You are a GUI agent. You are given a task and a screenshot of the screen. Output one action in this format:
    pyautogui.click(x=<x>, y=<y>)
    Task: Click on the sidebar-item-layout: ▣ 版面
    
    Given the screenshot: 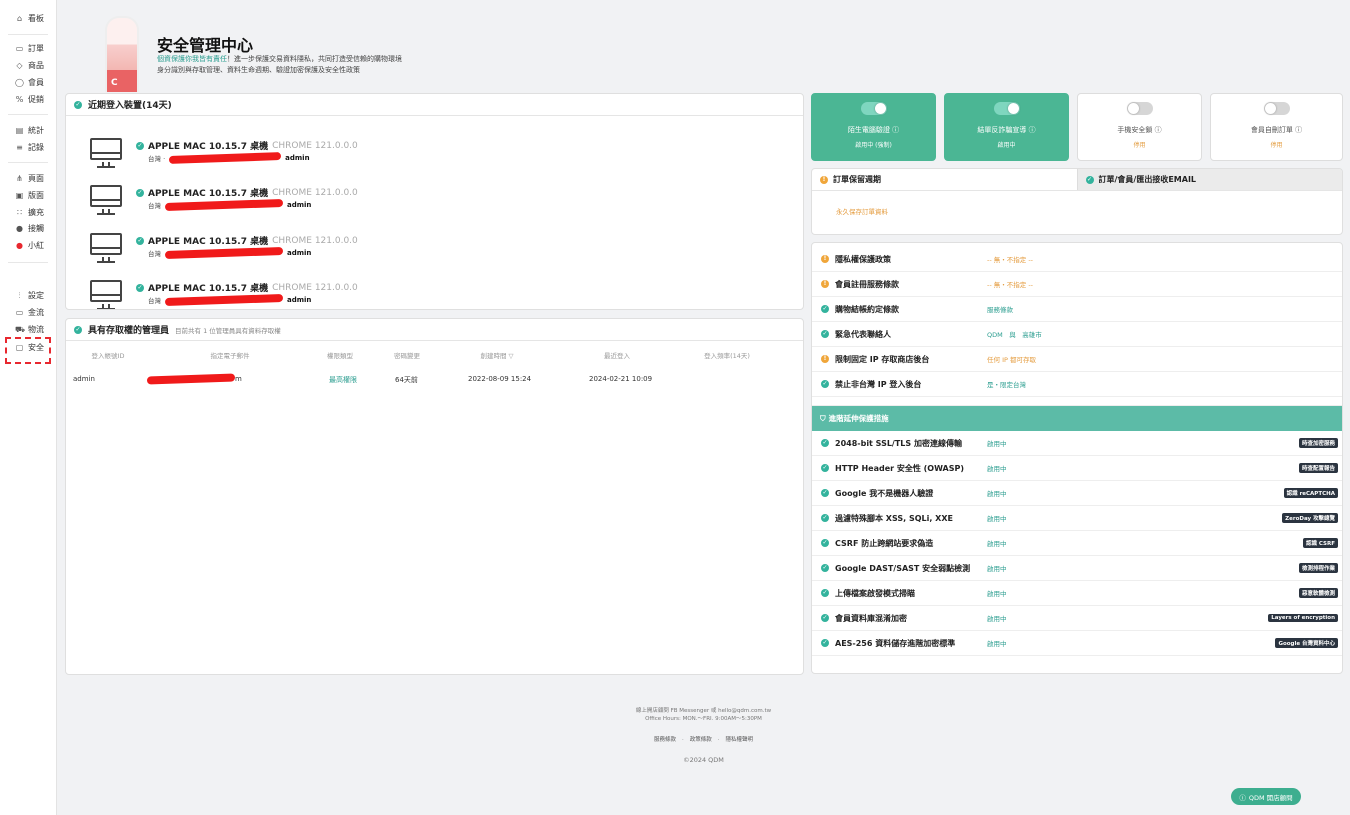 What is the action you would take?
    pyautogui.click(x=29, y=195)
    